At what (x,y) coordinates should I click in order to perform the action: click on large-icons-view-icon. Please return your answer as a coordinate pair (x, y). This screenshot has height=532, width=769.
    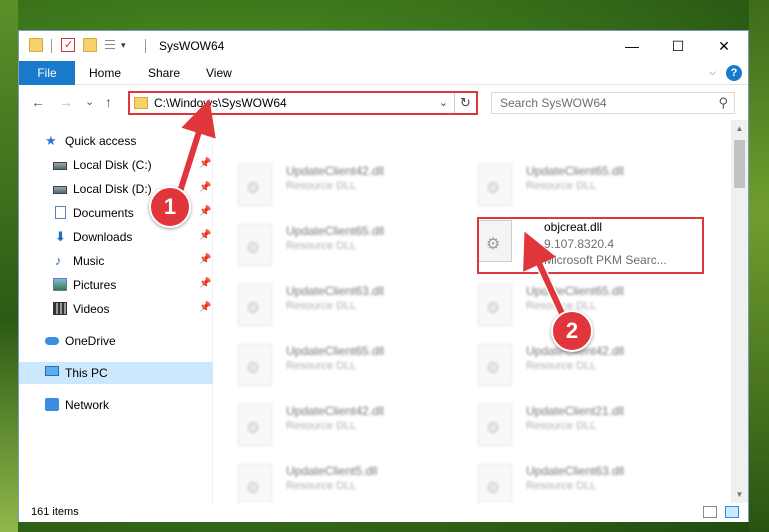
    Looking at the image, I should click on (732, 512).